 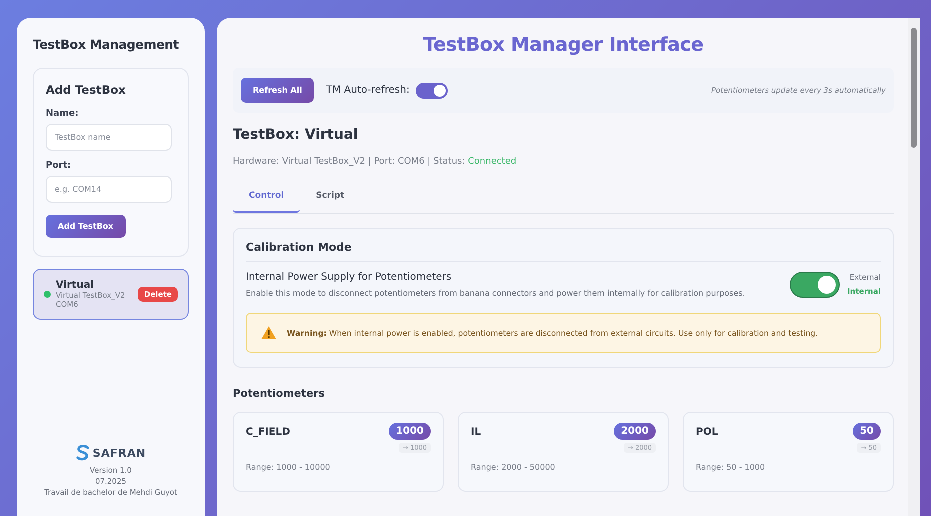 I want to click on status-dot, so click(x=47, y=294).